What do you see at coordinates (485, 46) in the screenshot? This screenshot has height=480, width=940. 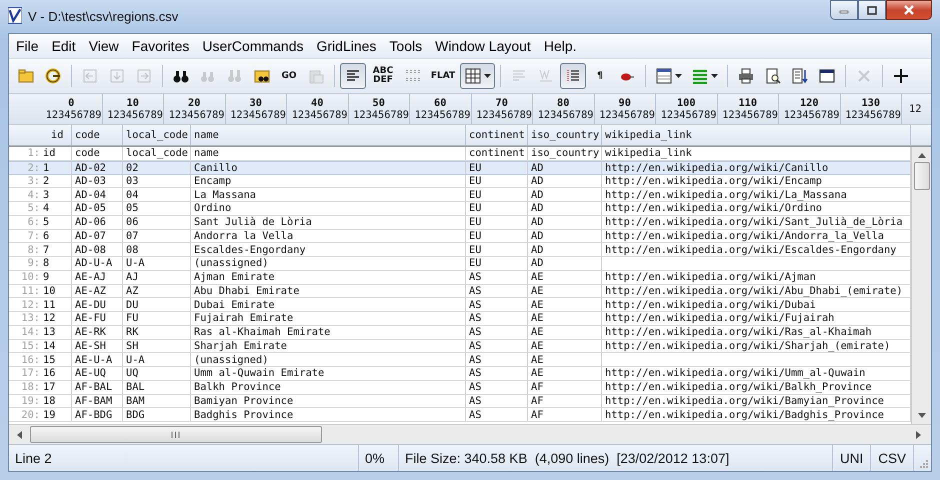 I see `menu-item: Window Layout` at bounding box center [485, 46].